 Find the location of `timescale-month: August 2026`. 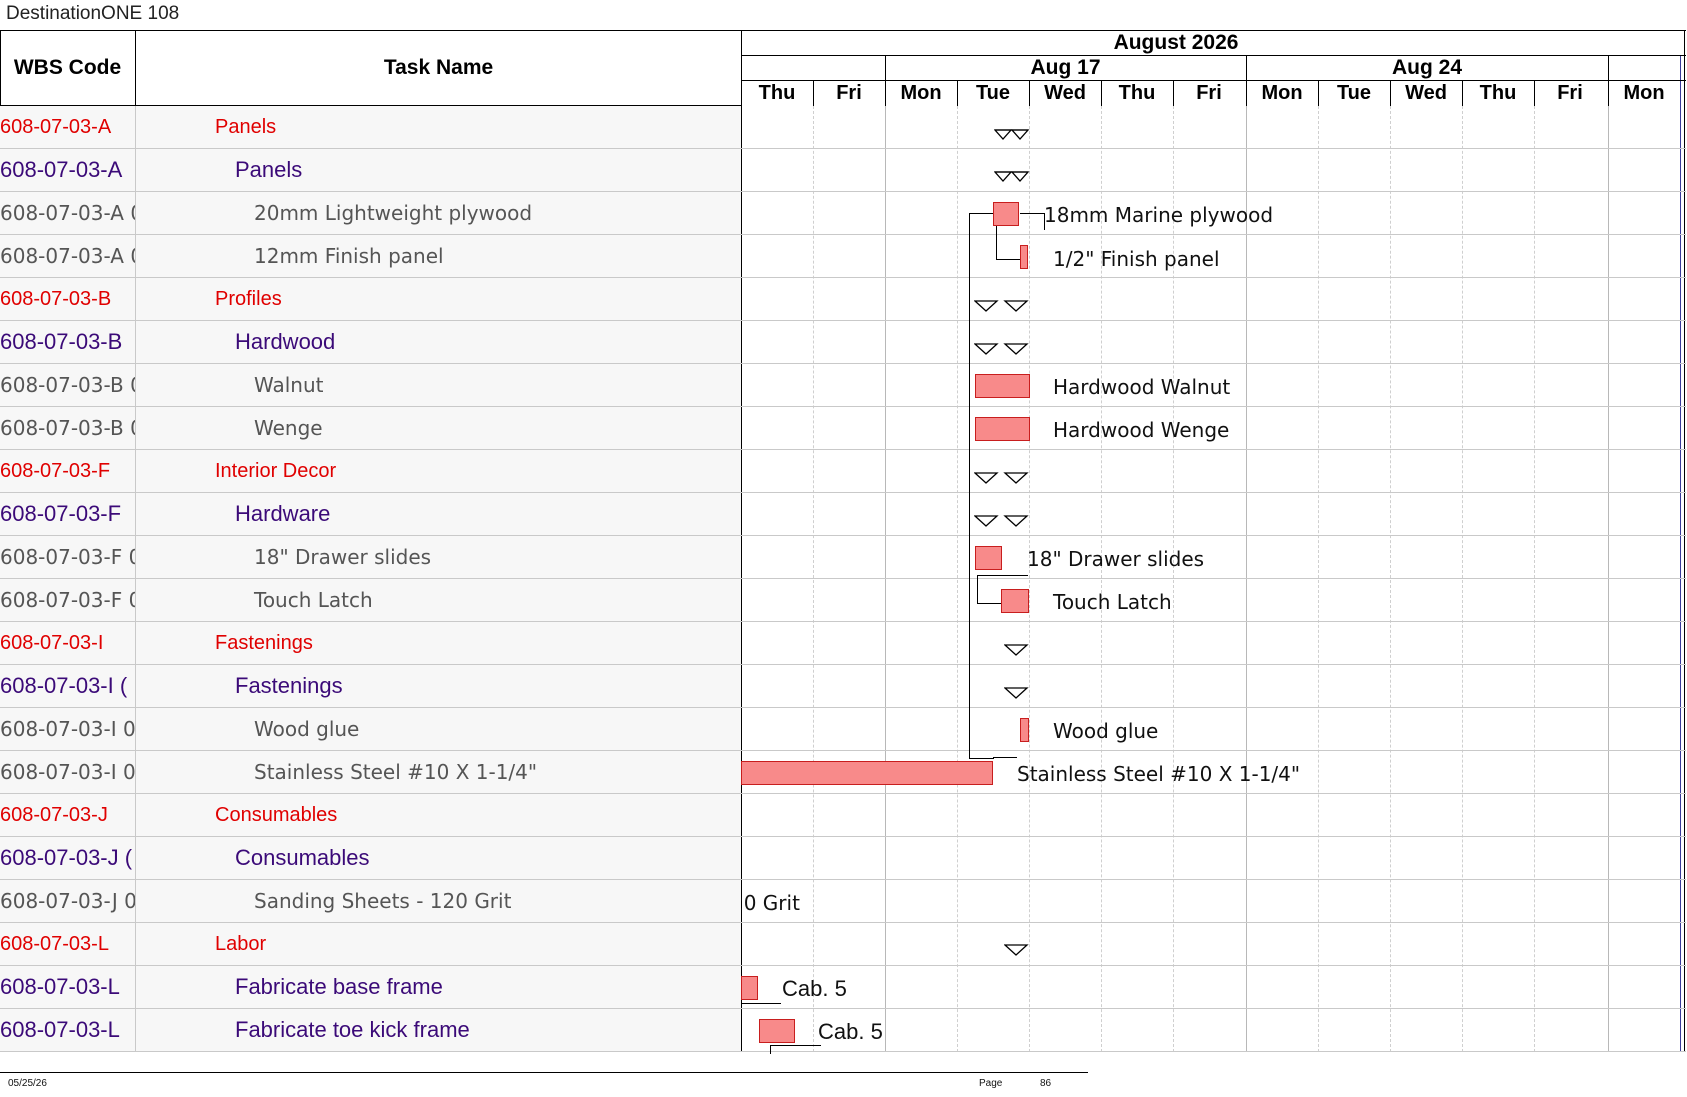

timescale-month: August 2026 is located at coordinates (1176, 42).